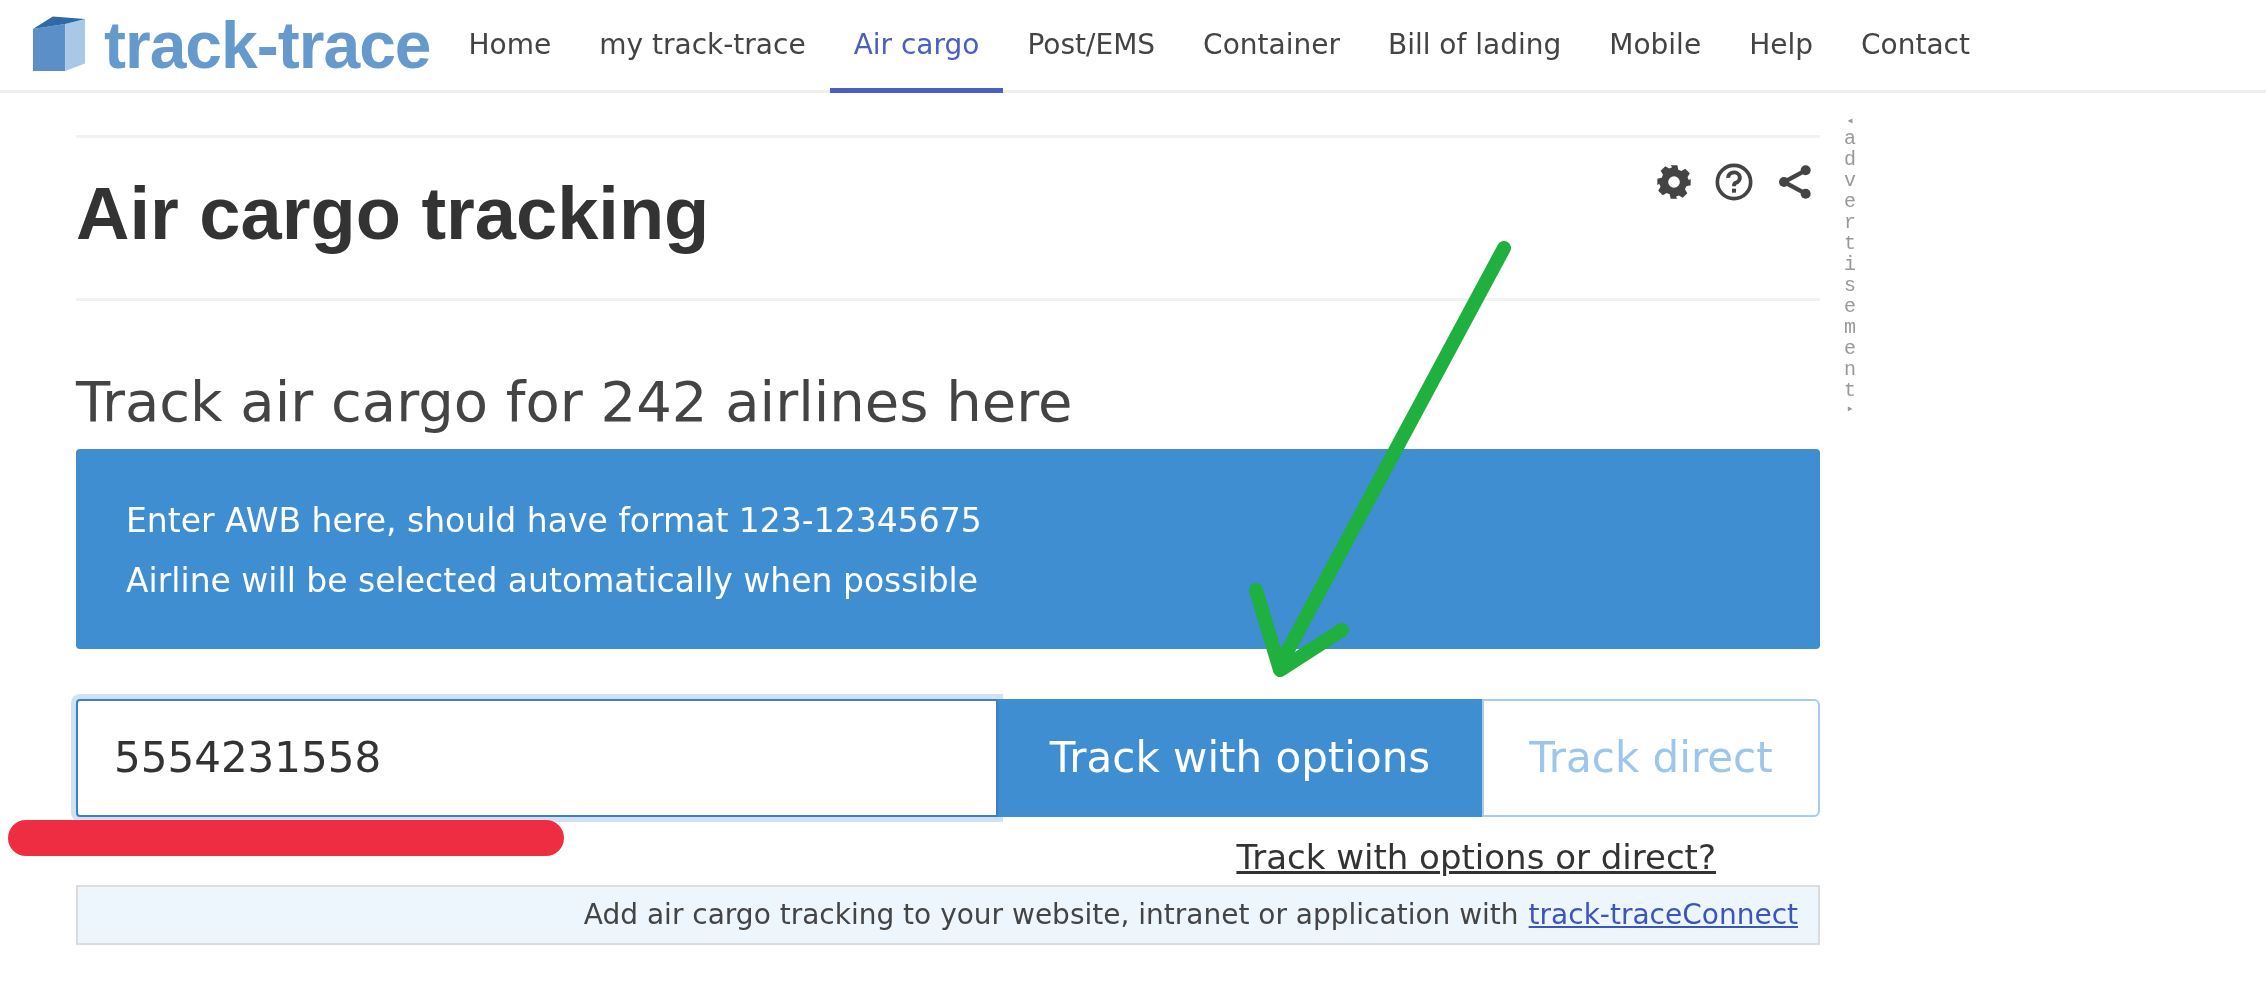 This screenshot has height=990, width=2266. What do you see at coordinates (554, 520) in the screenshot?
I see `info-text: Enter AWB here, should have format 123-12345675` at bounding box center [554, 520].